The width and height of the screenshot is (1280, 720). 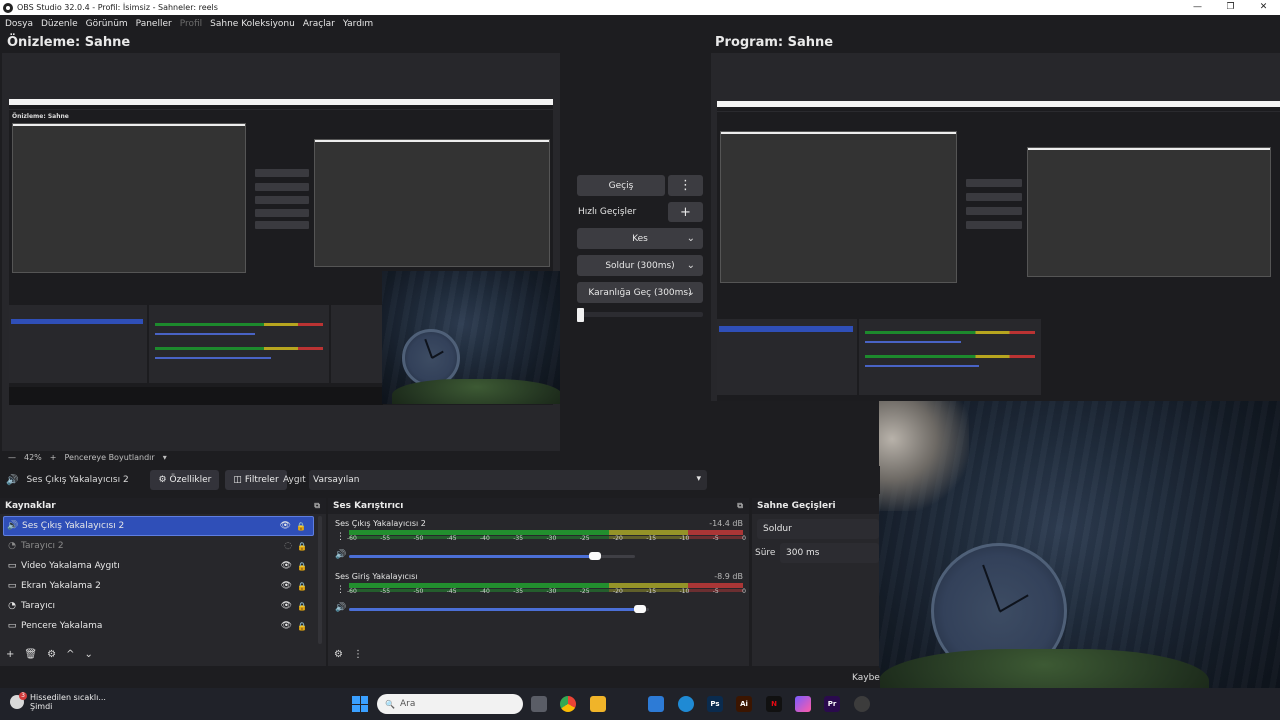 What do you see at coordinates (10, 654) in the screenshot?
I see `add-source-button: +` at bounding box center [10, 654].